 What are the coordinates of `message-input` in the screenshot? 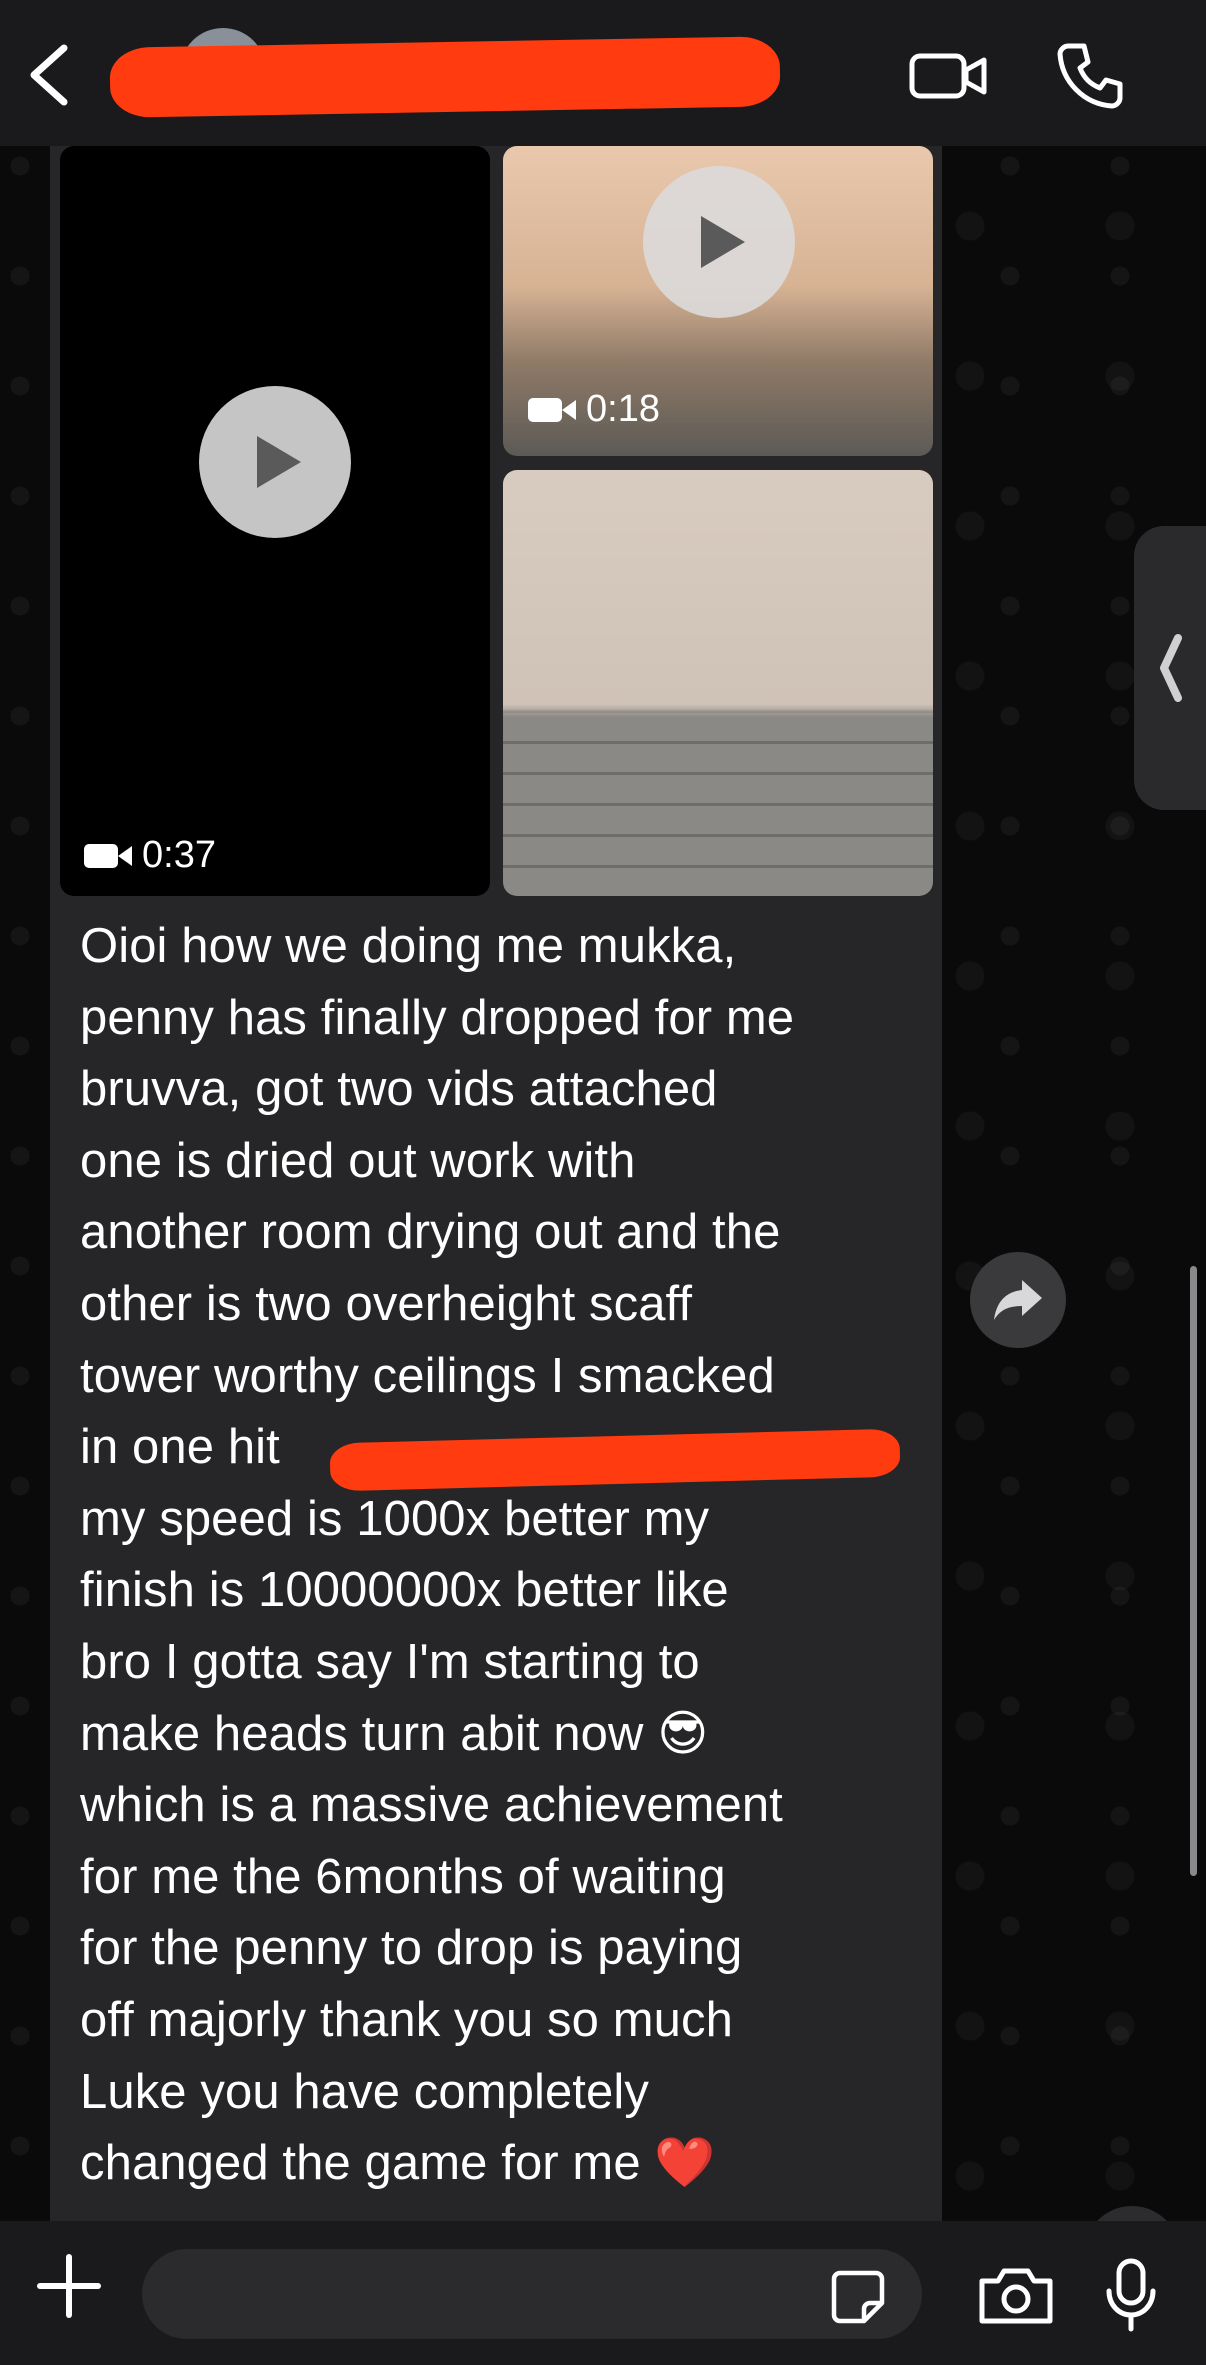 It's located at (532, 2294).